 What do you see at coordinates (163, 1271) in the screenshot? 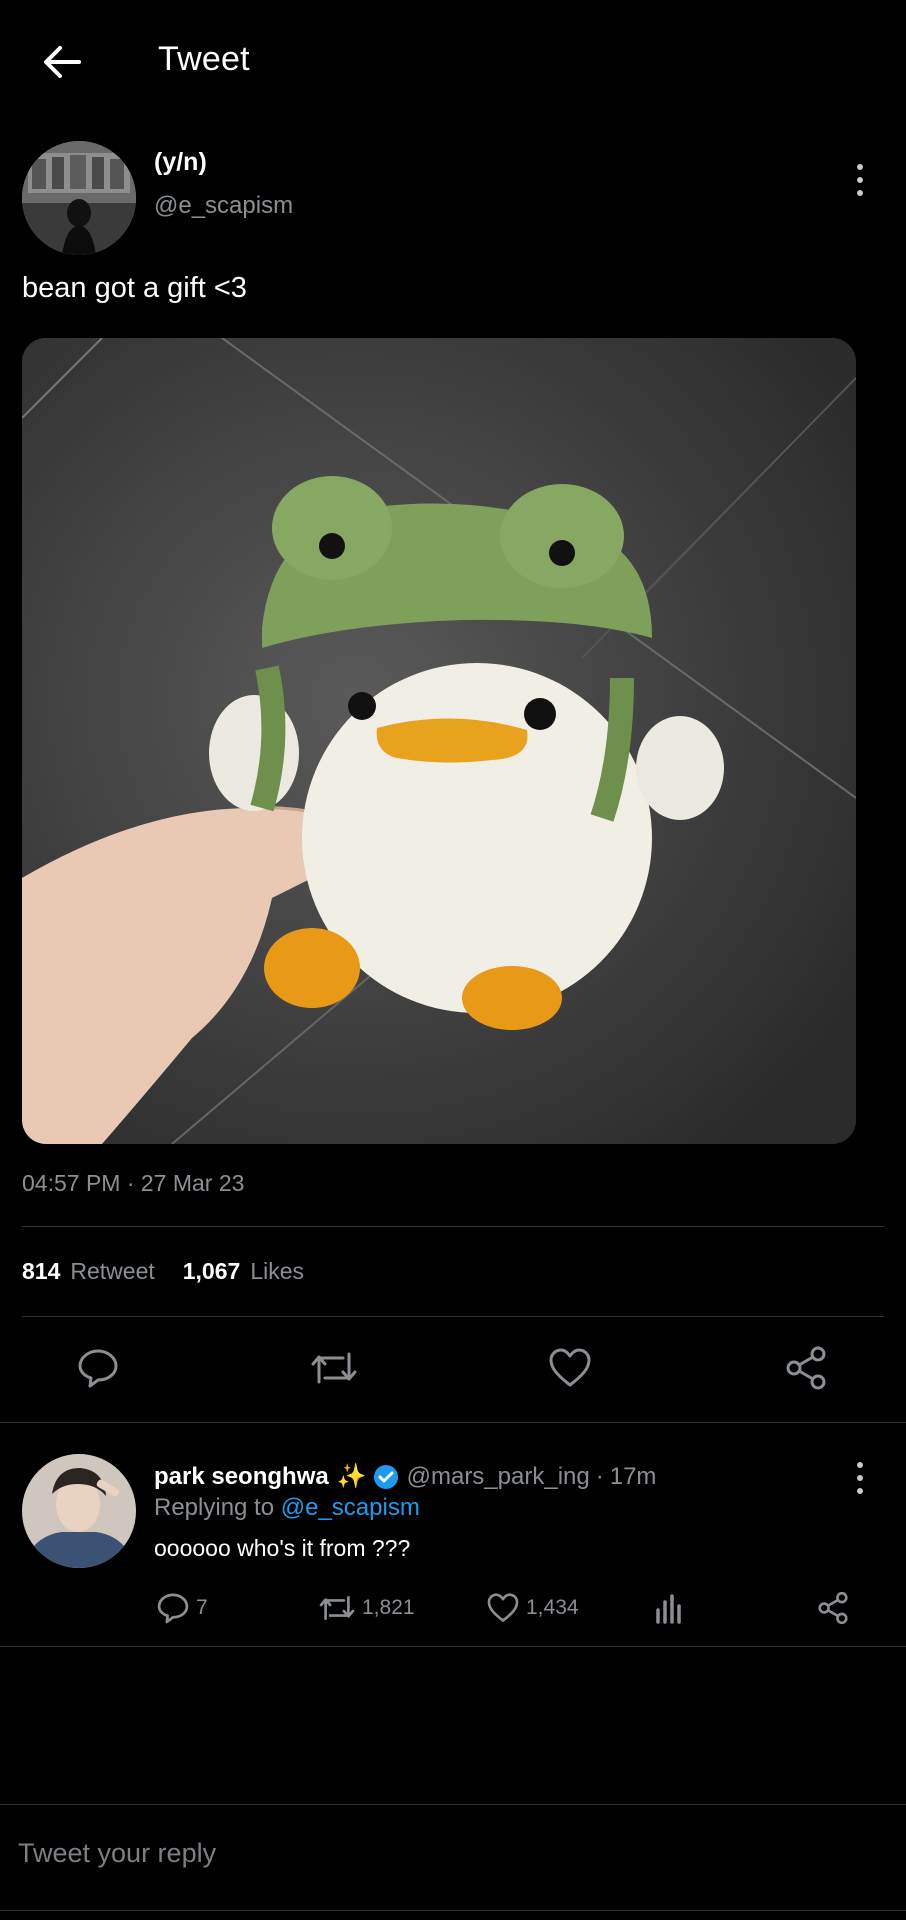
I see `tweet-stats: 814 Retweet 1,067 Likes` at bounding box center [163, 1271].